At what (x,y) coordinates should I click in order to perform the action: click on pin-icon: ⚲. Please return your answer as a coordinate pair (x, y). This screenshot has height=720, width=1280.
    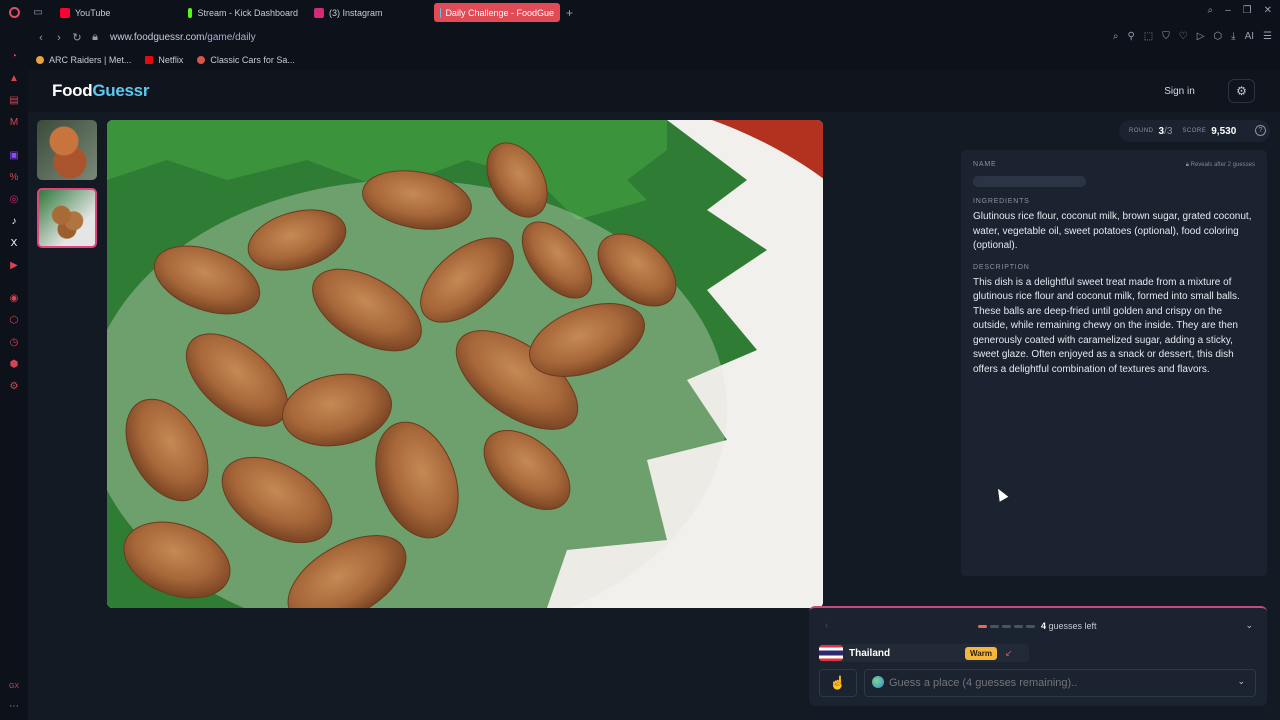
    Looking at the image, I should click on (1130, 36).